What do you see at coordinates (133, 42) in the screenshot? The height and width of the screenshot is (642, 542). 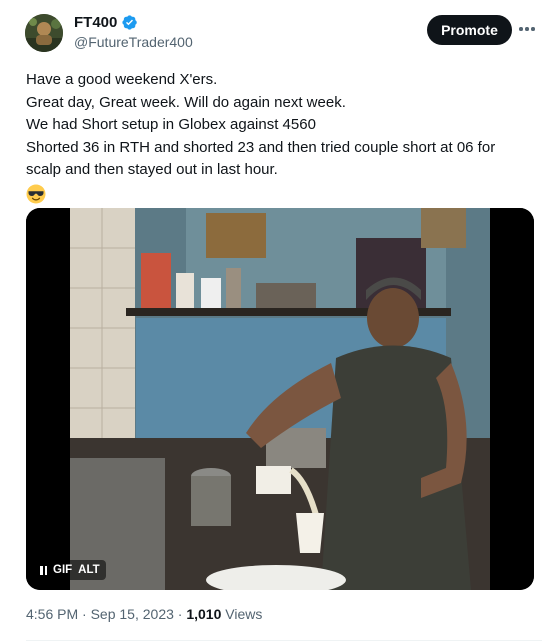 I see `author-handle: @FutureTrader400` at bounding box center [133, 42].